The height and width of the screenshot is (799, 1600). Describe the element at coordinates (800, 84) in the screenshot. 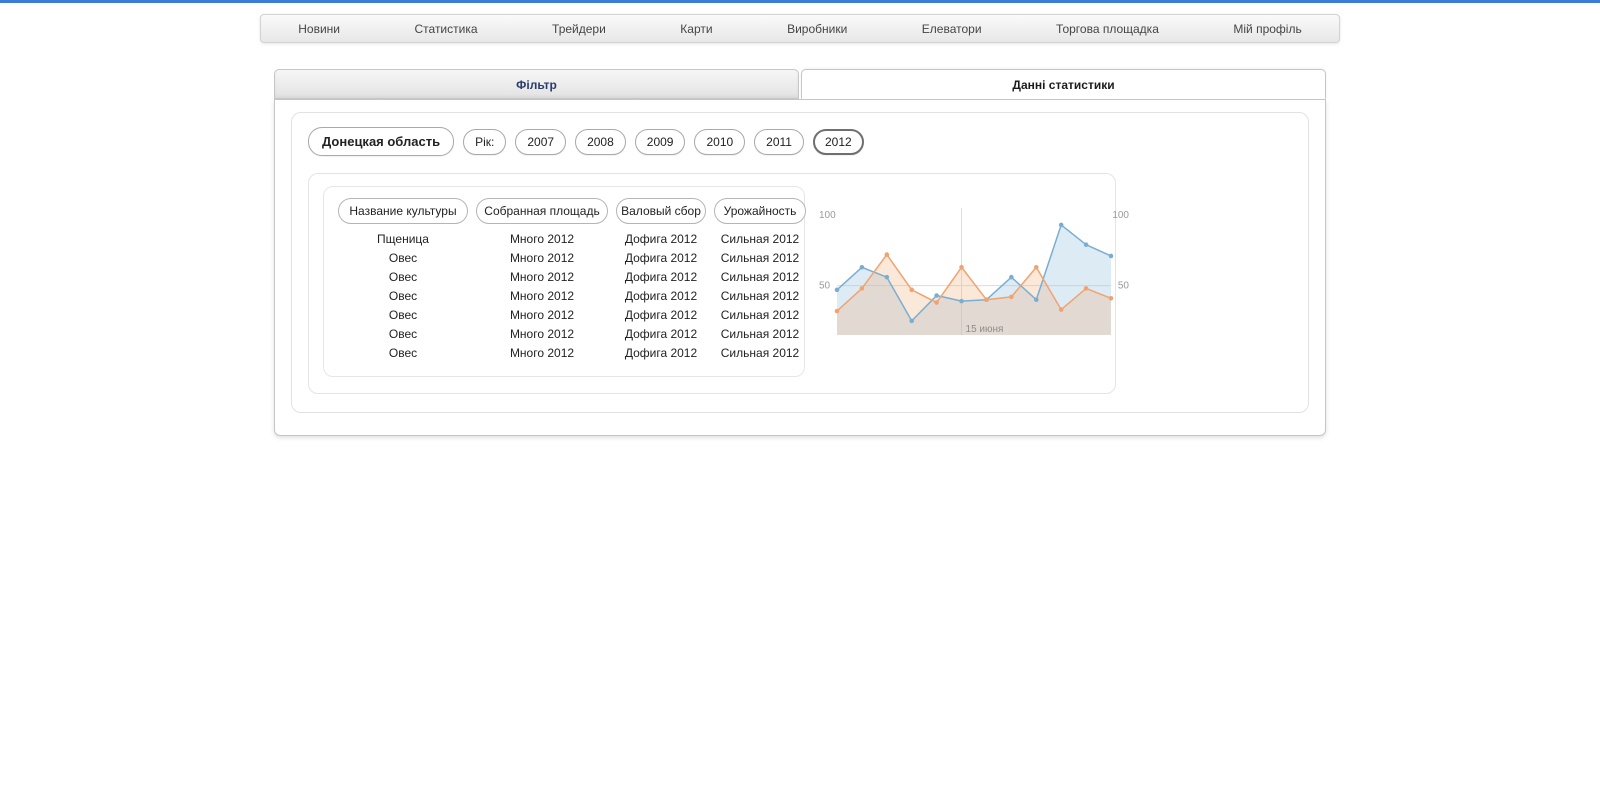

I see `panel-tabs: Фільтр Данні статистики` at that location.